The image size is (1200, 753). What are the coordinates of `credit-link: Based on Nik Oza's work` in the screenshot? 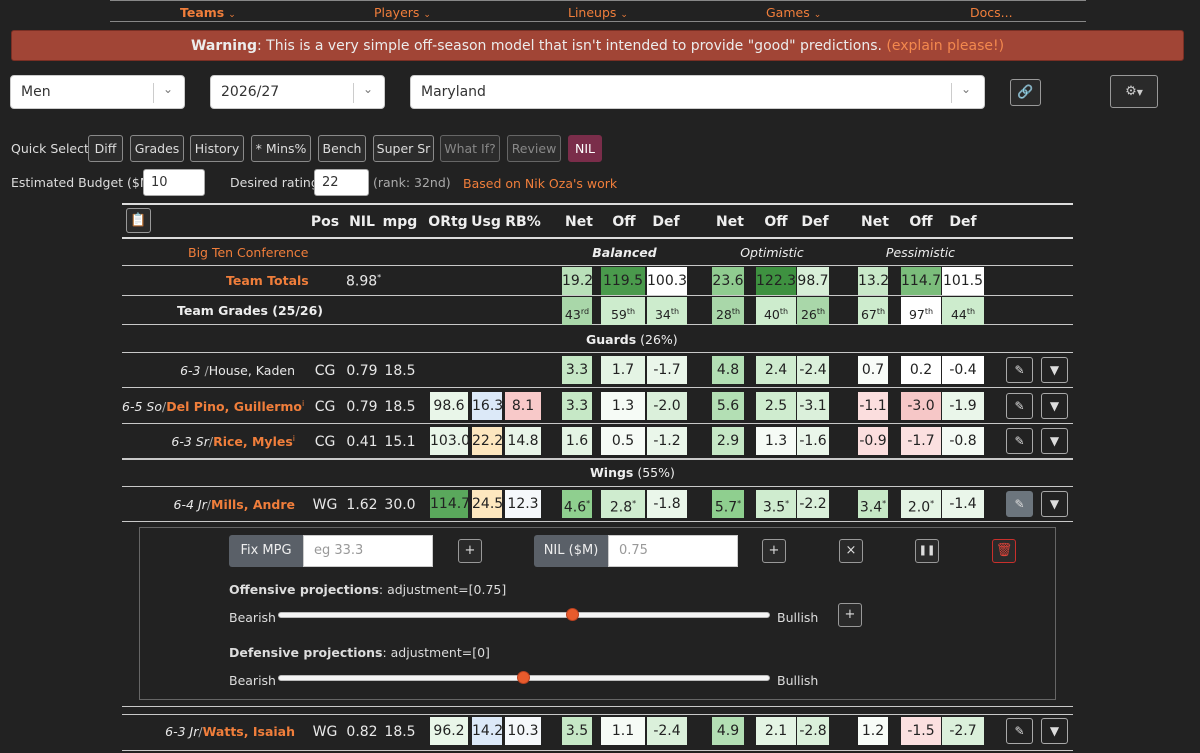 It's located at (540, 183).